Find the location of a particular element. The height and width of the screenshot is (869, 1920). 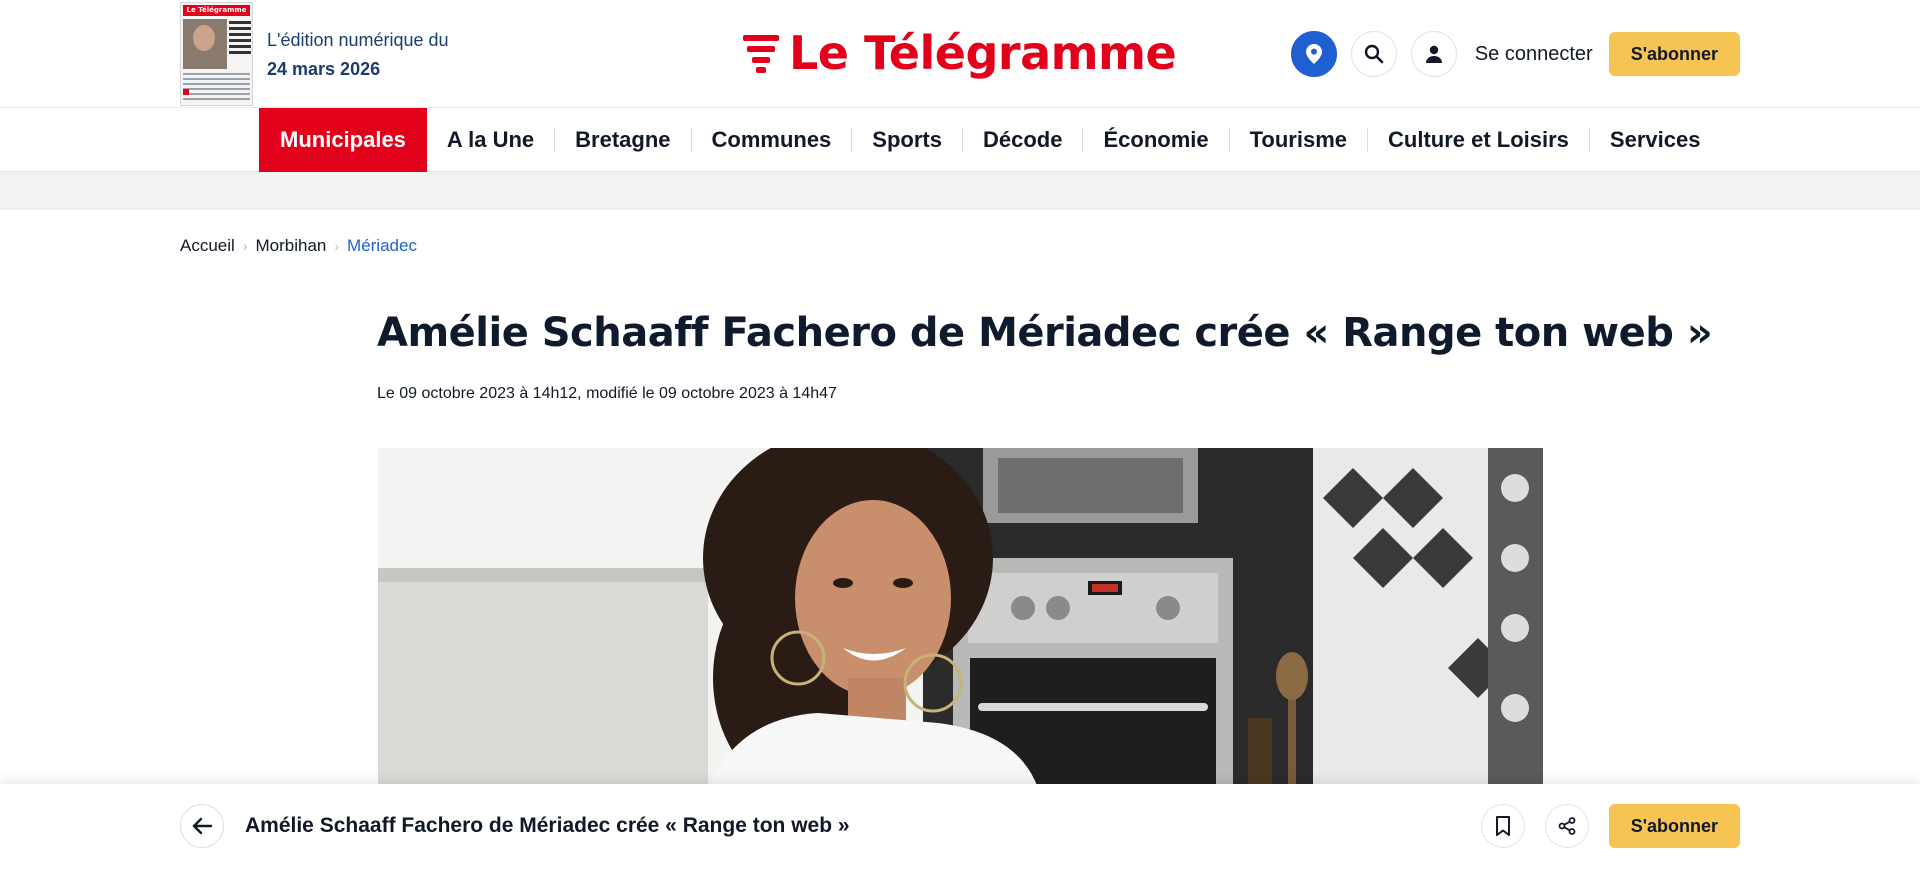

subscribe-button: S'abonner is located at coordinates (1674, 54).